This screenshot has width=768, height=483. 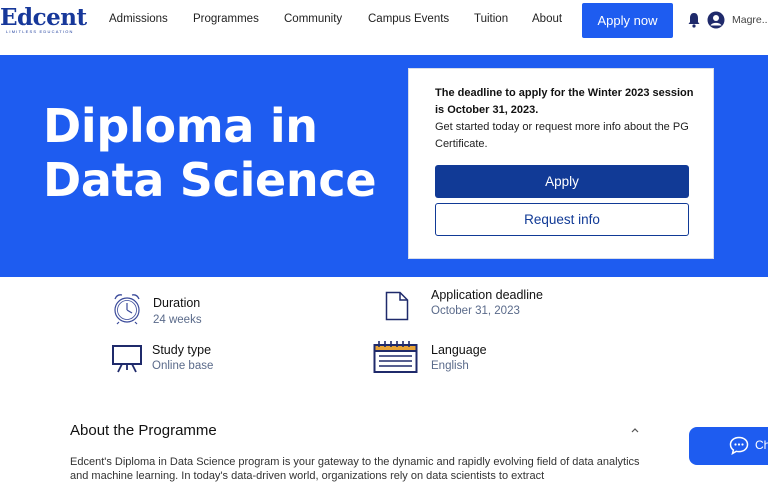 I want to click on nav-link-about: About, so click(x=547, y=19).